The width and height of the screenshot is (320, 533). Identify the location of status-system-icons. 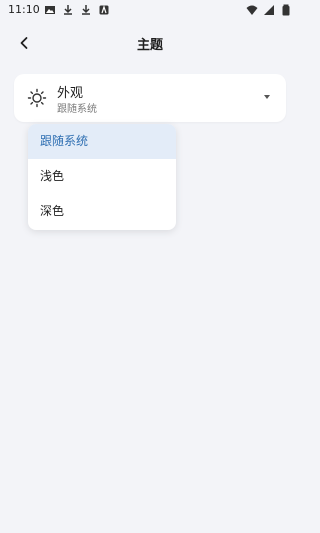
(269, 10).